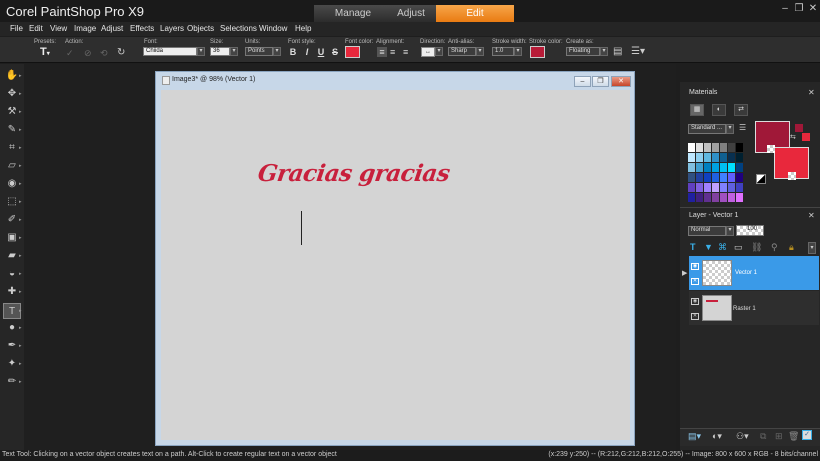 The height and width of the screenshot is (461, 820). I want to click on restore-button: ❐, so click(799, 9).